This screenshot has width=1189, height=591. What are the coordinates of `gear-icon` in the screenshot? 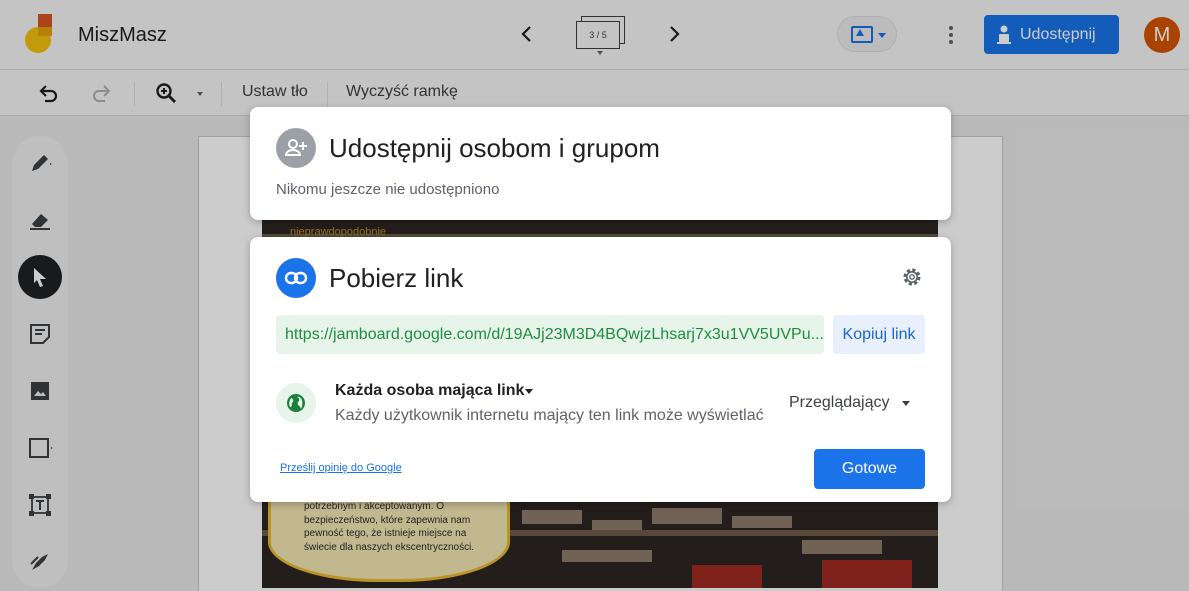 It's located at (912, 277).